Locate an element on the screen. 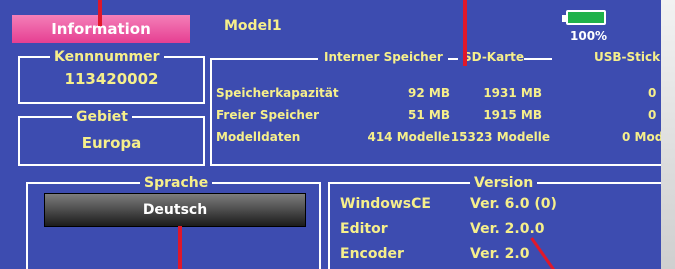  storage-cell: 15323 Modelle is located at coordinates (500, 137).